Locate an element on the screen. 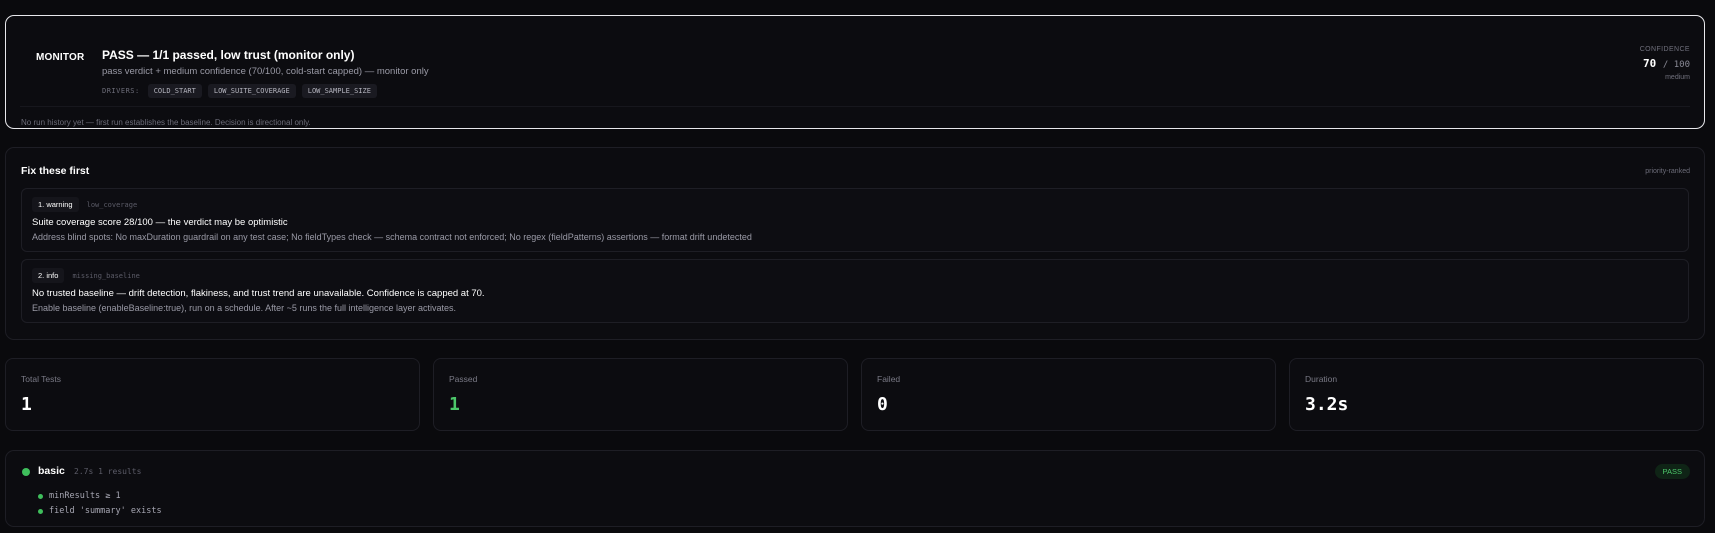 The height and width of the screenshot is (533, 1715). stat-value: 3.2s is located at coordinates (1327, 404).